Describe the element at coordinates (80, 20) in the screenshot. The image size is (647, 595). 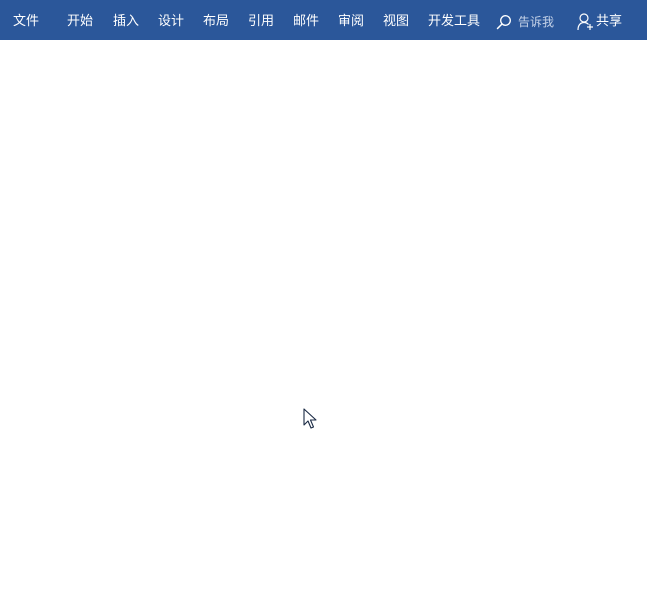
I see `tab-home: 开始` at that location.